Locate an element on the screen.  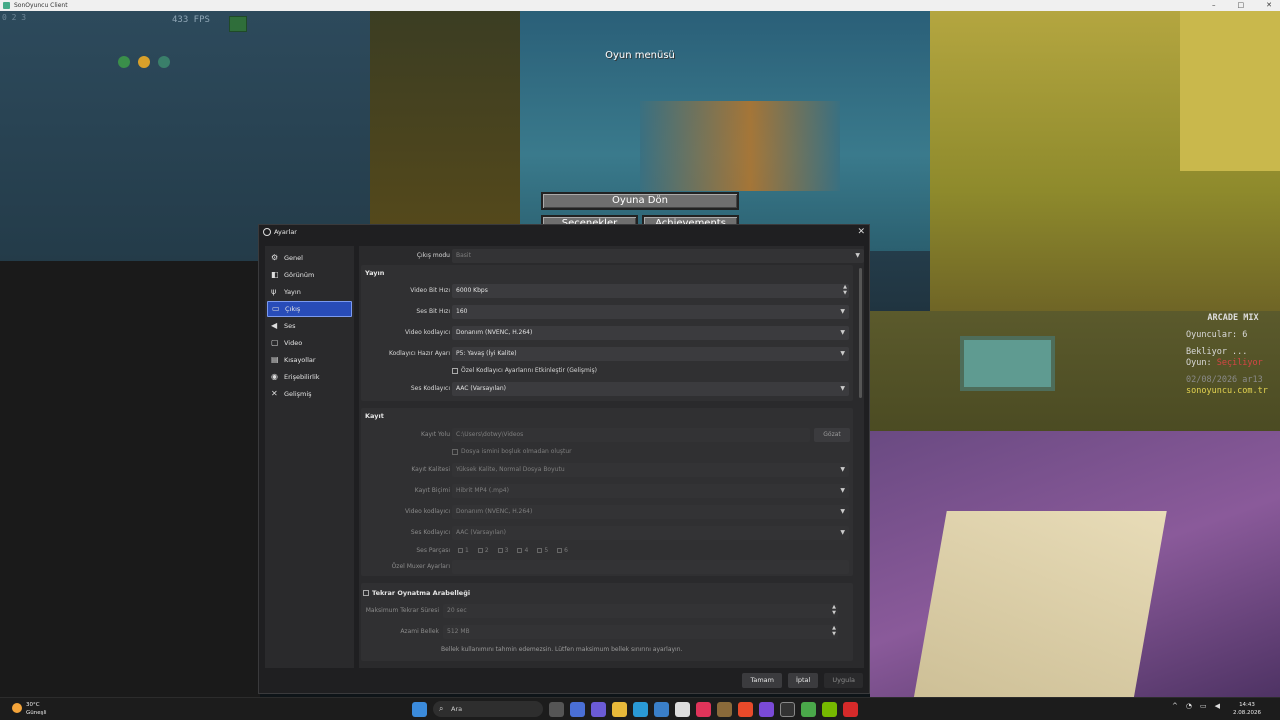
obs-taskbar-icon is located at coordinates (787, 709).